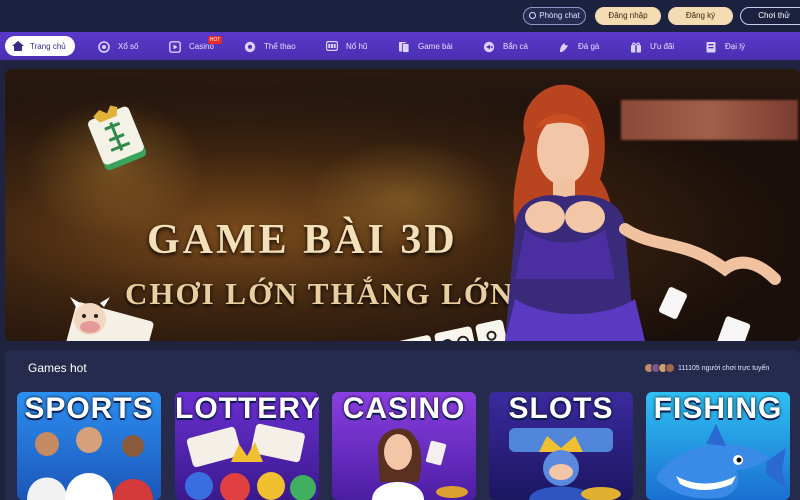 The image size is (800, 500). I want to click on nav-item-promotions: Ưu đãi, so click(652, 46).